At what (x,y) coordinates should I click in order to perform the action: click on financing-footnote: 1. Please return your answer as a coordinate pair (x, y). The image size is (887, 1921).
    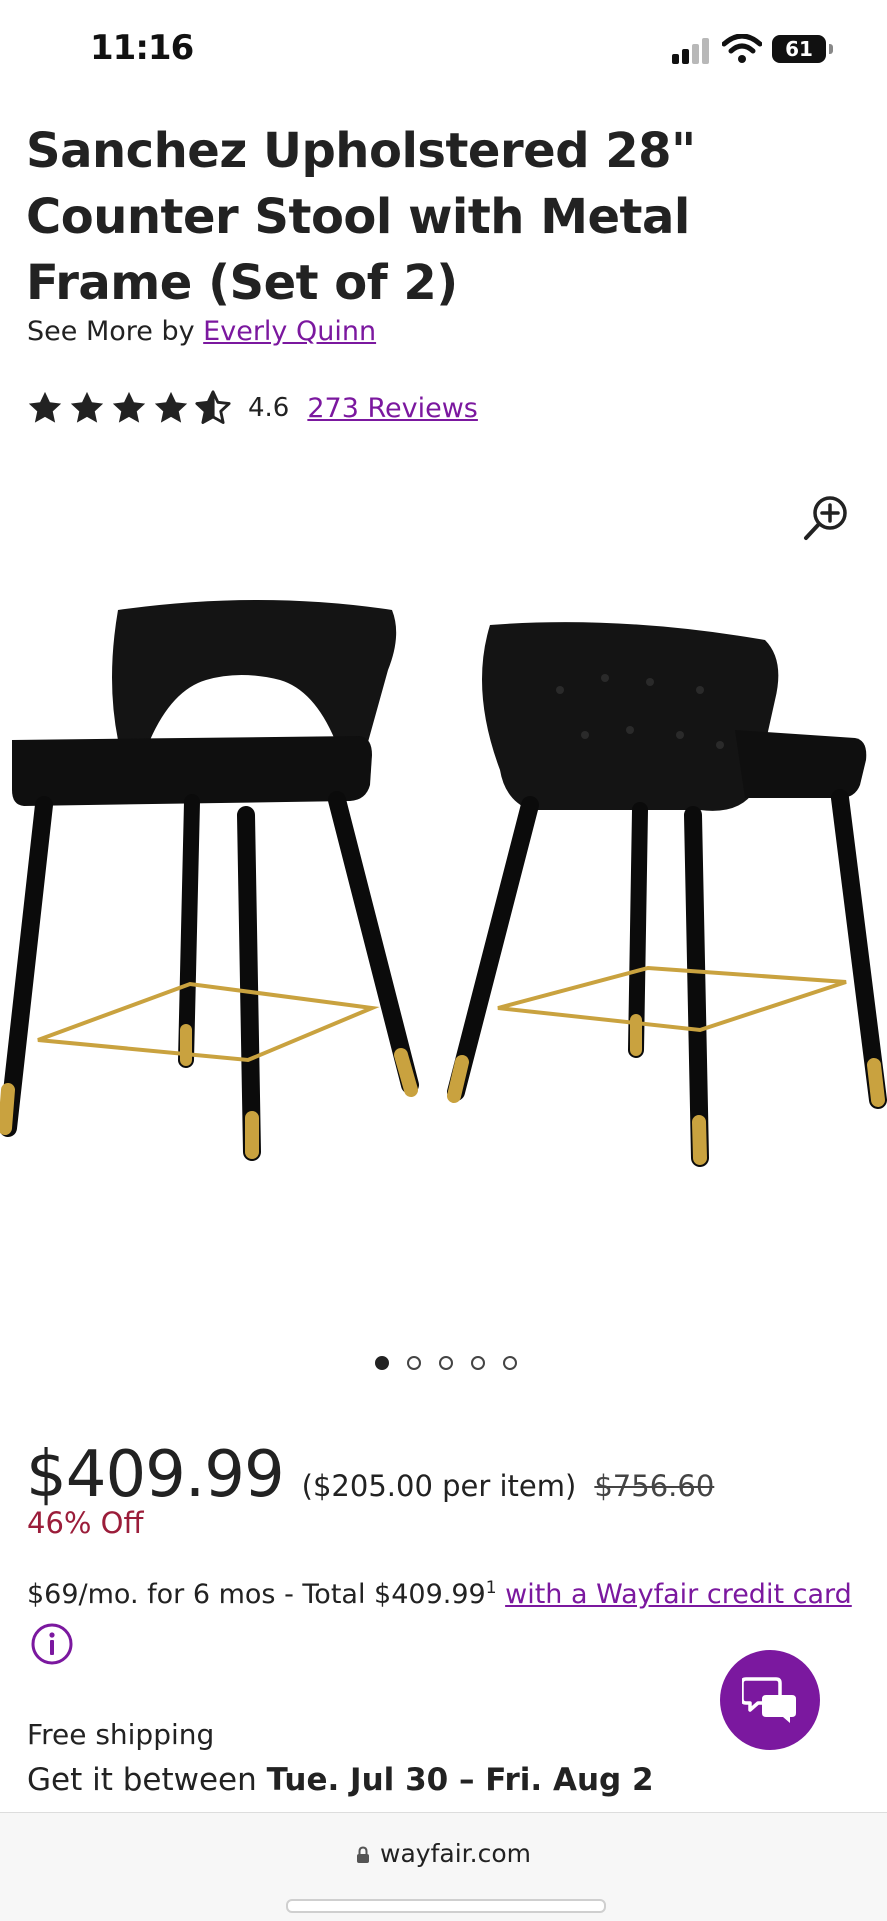
    Looking at the image, I should click on (491, 1588).